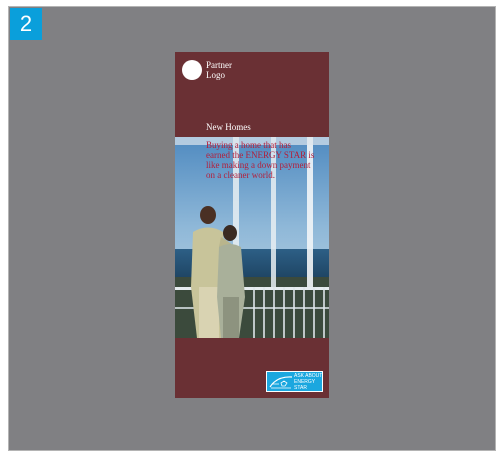  I want to click on energy-star-logo-icon, so click(281, 382).